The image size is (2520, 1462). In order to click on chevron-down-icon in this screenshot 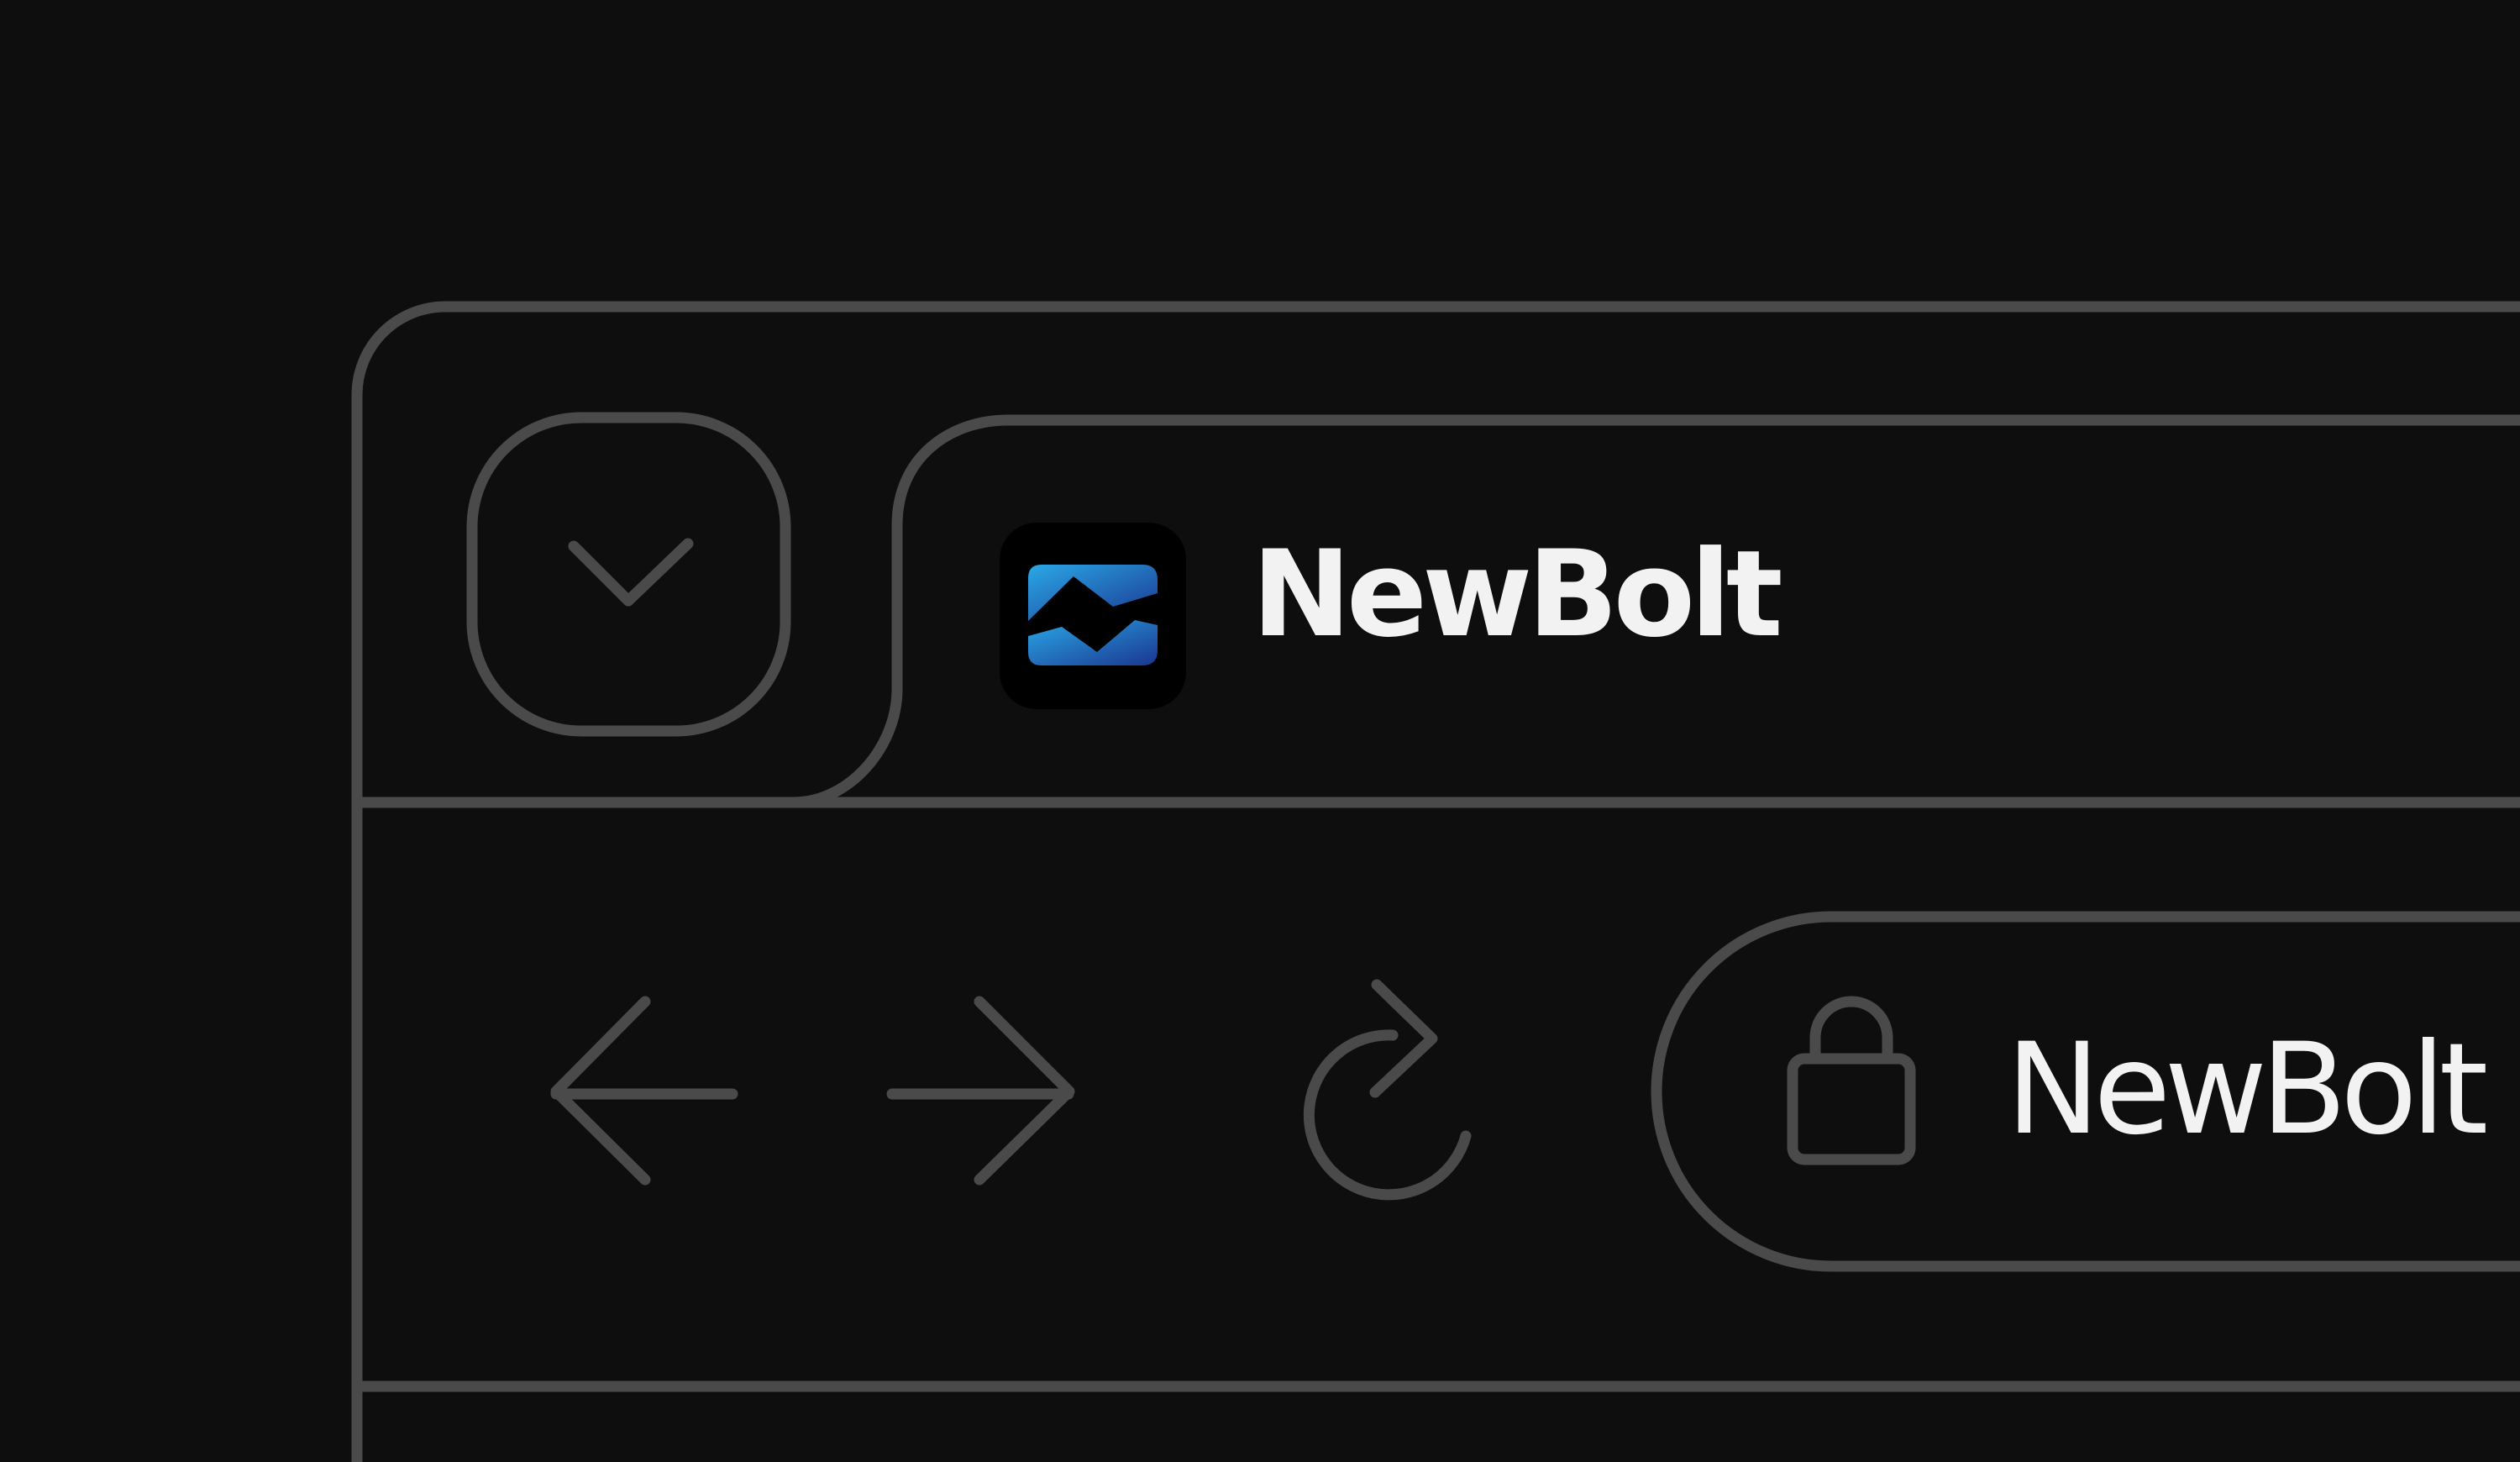, I will do `click(631, 572)`.